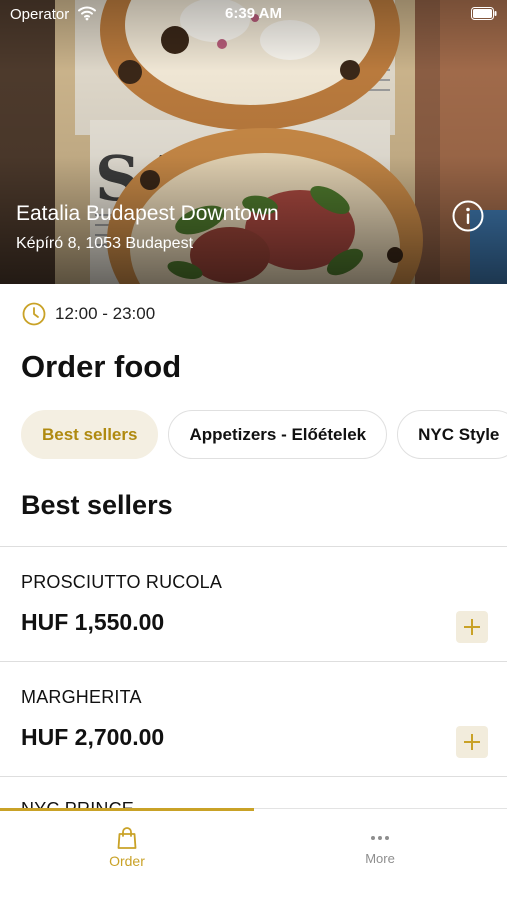  I want to click on status-time: 6:39 AM, so click(253, 13).